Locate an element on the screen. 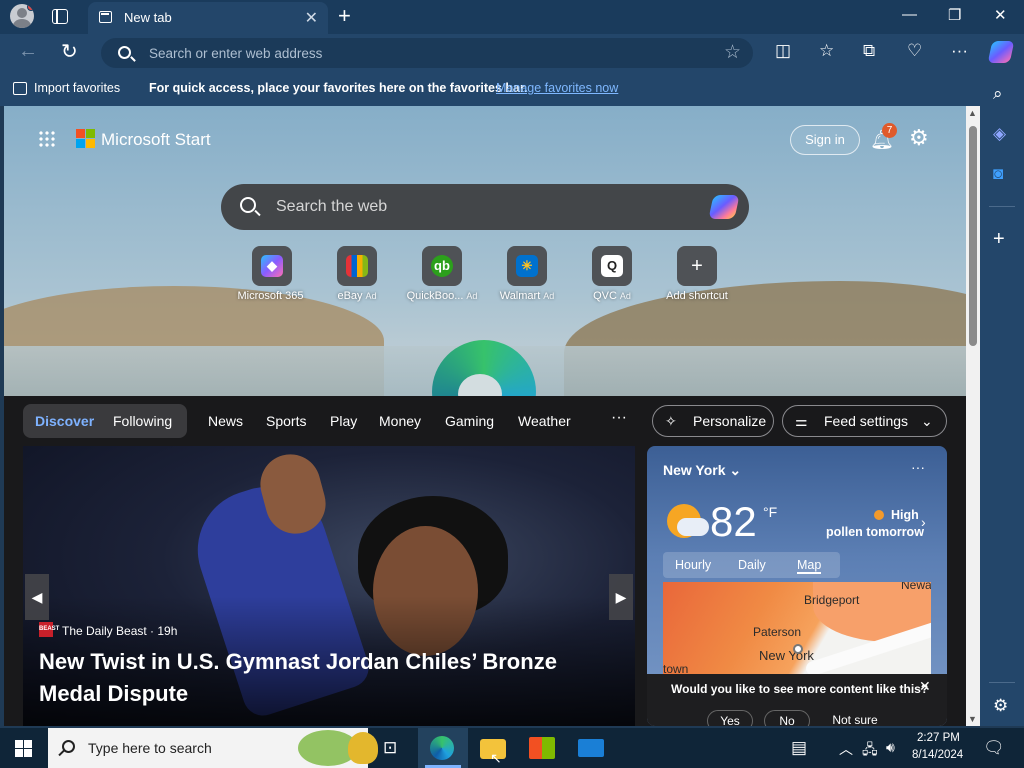  tab-following: Following is located at coordinates (142, 421).